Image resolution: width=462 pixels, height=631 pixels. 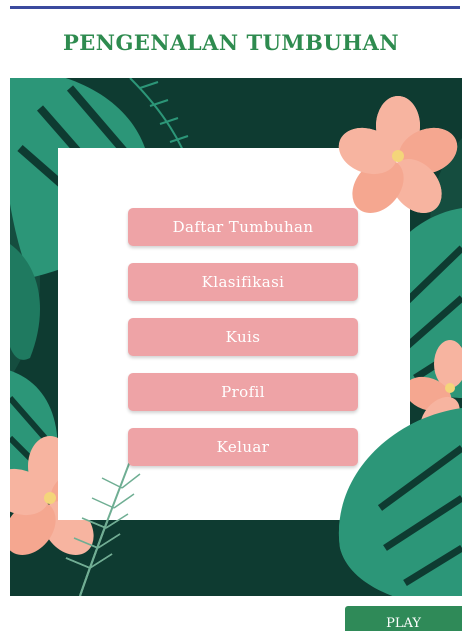 What do you see at coordinates (243, 282) in the screenshot?
I see `menu-button-klasifikasi: Klasifikasi` at bounding box center [243, 282].